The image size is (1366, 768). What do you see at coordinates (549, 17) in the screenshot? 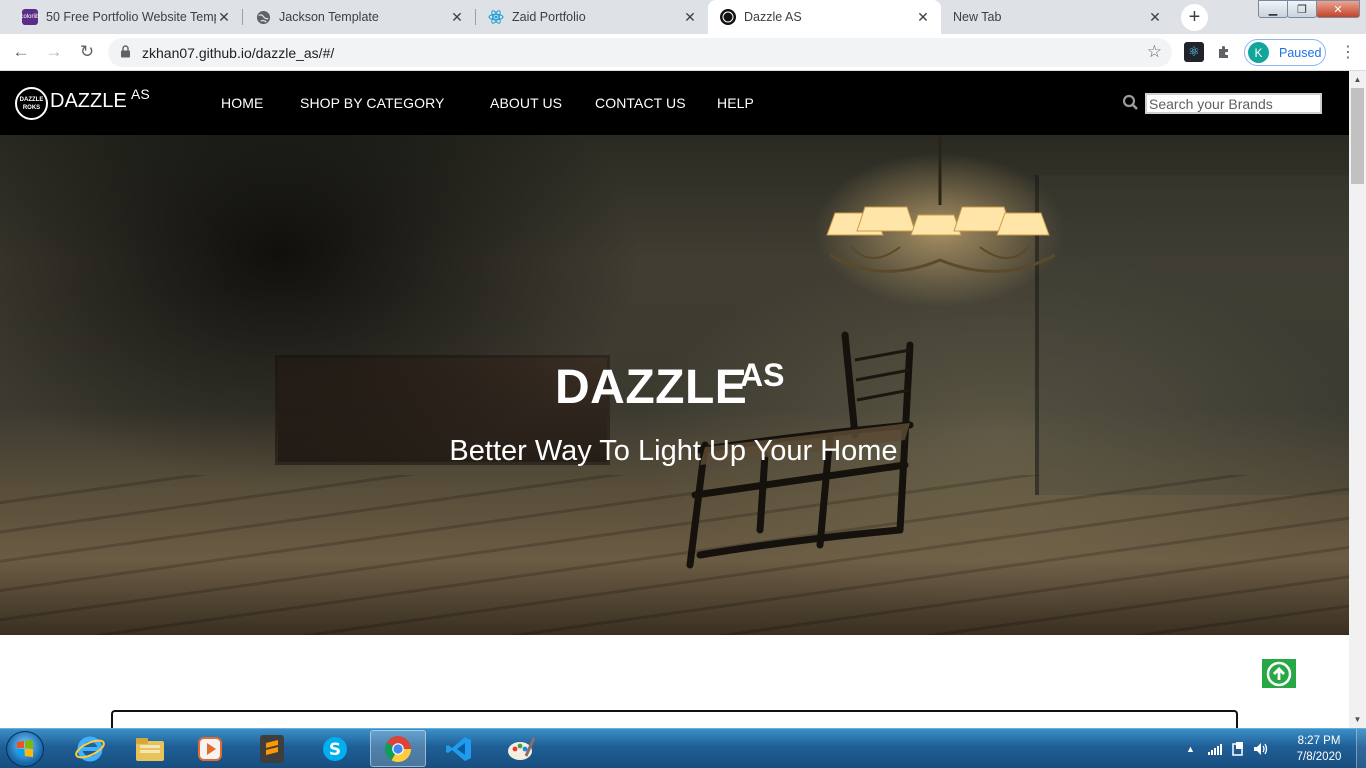
I see `tab-title: Zaid Portfolio` at bounding box center [549, 17].